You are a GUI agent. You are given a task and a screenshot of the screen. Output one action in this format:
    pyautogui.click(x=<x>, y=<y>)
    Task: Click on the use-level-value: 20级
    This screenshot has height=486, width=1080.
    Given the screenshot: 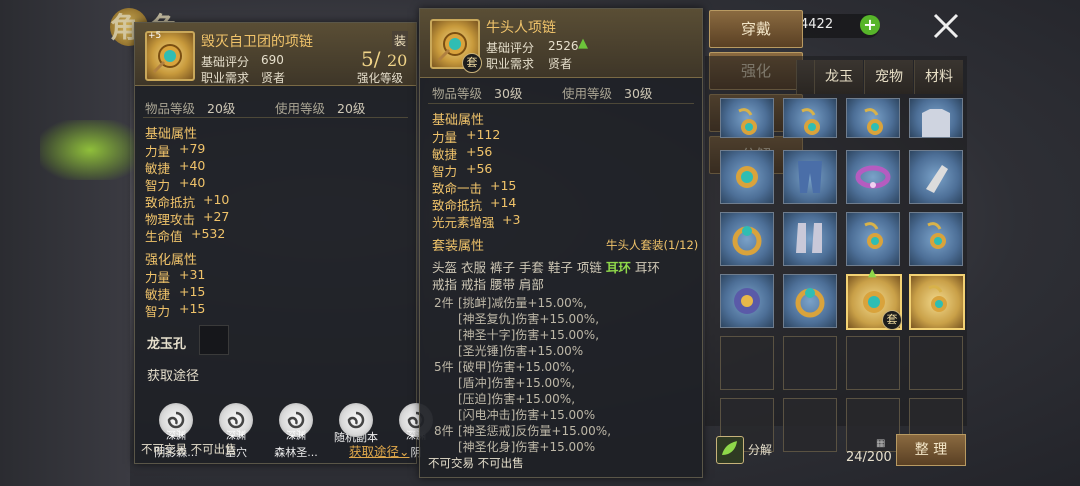 What is the action you would take?
    pyautogui.click(x=351, y=108)
    